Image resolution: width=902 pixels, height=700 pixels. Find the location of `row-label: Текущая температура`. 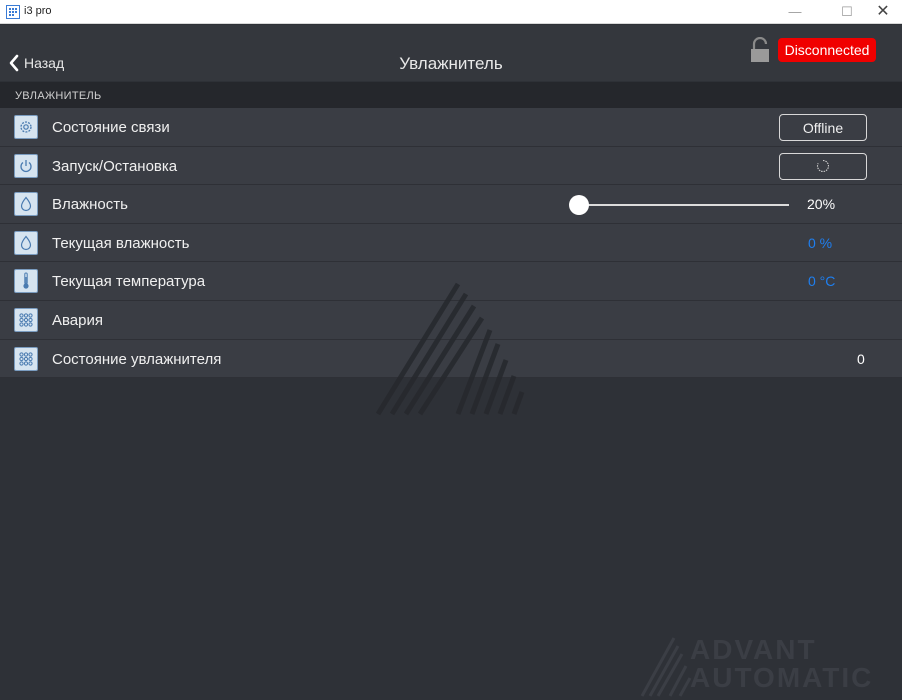

row-label: Текущая температура is located at coordinates (129, 282).